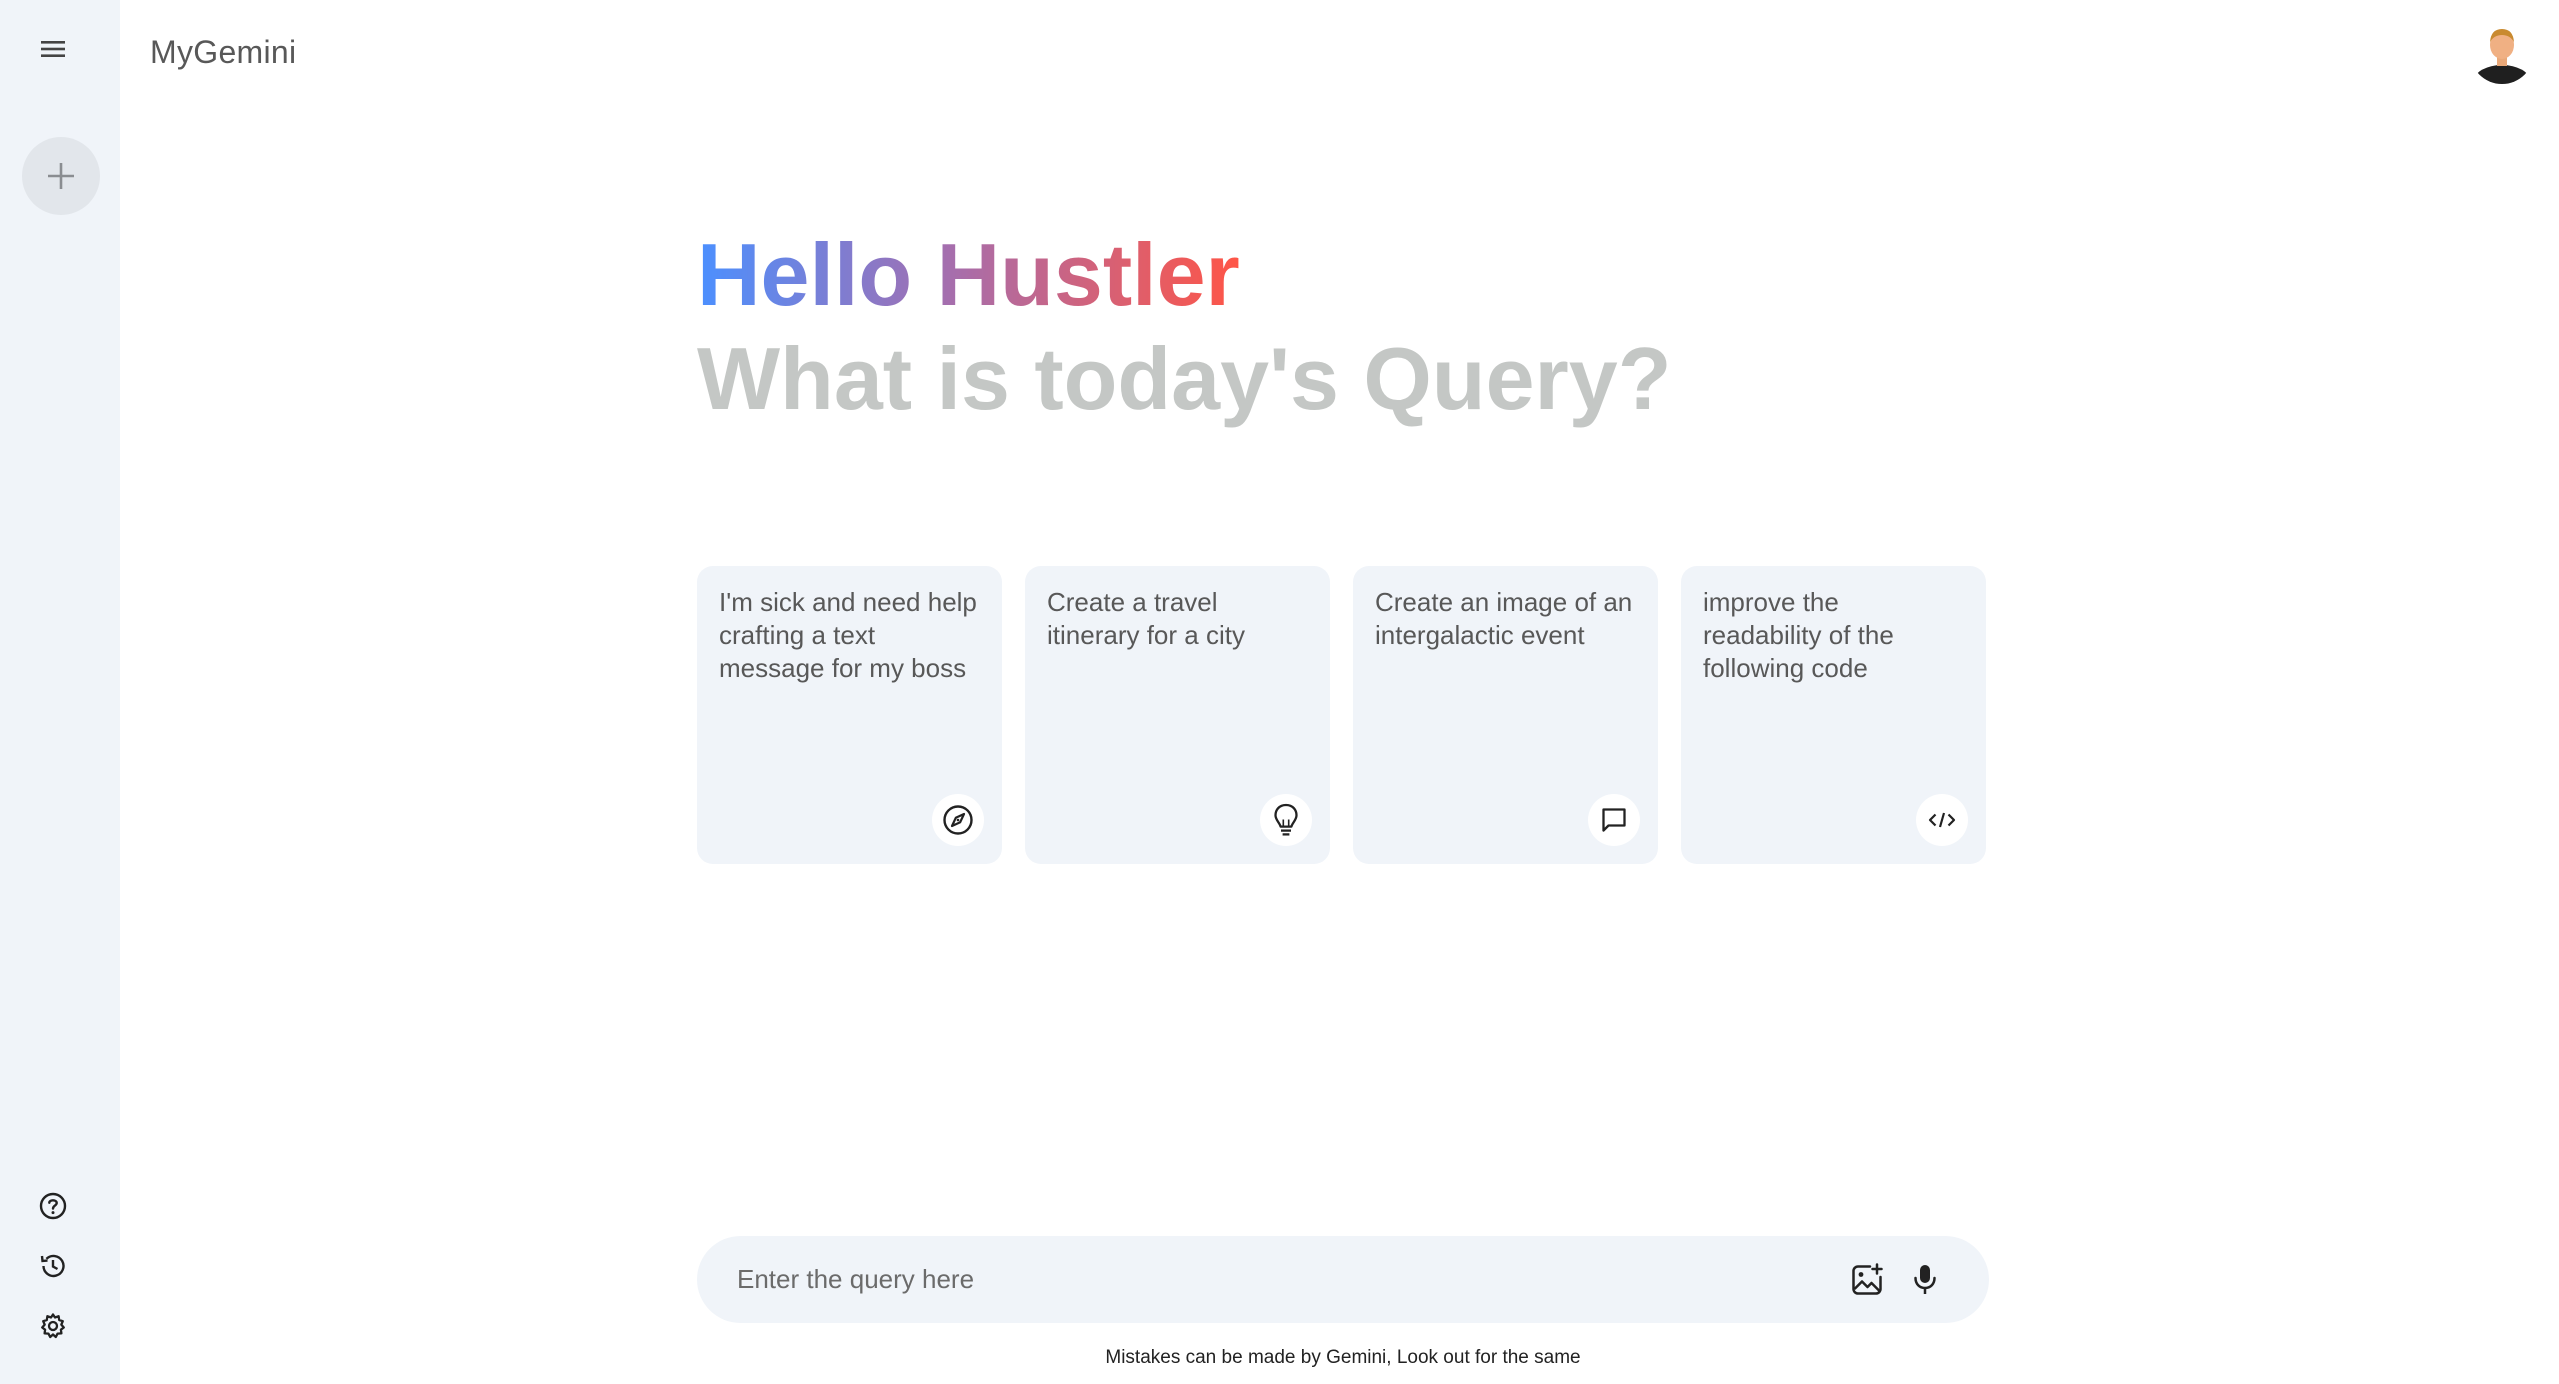 This screenshot has width=2559, height=1384. Describe the element at coordinates (958, 820) in the screenshot. I see `compass-icon` at that location.